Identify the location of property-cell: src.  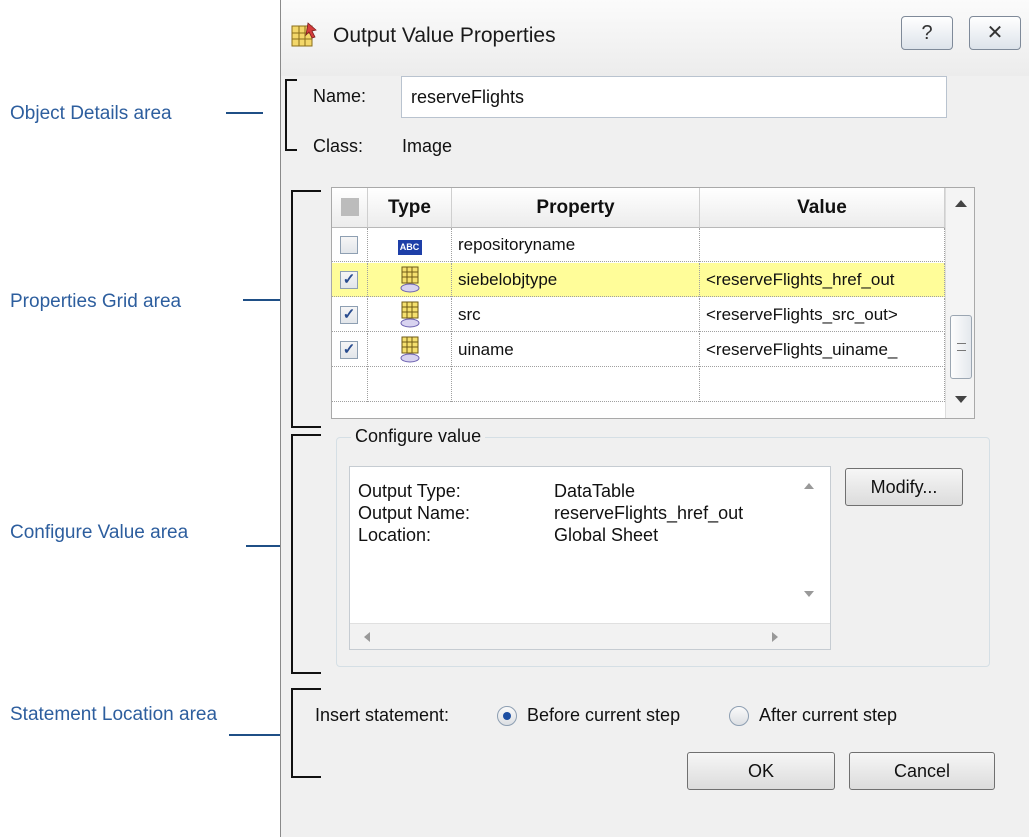
(576, 315).